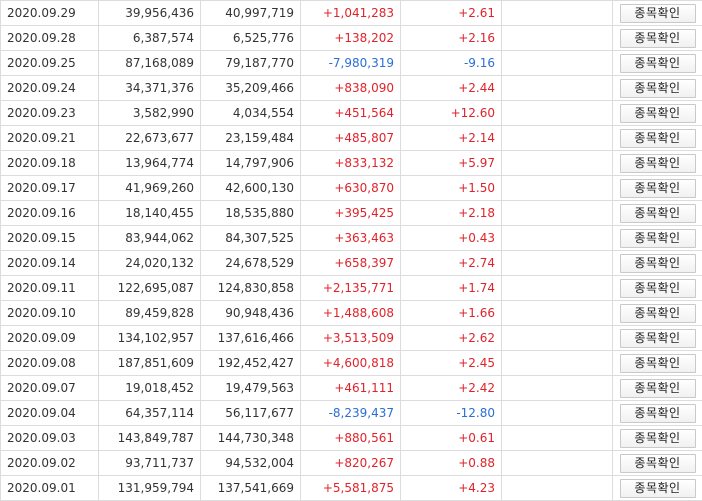  Describe the element at coordinates (149, 338) in the screenshot. I see `value1-cell: 134,102,957` at that location.